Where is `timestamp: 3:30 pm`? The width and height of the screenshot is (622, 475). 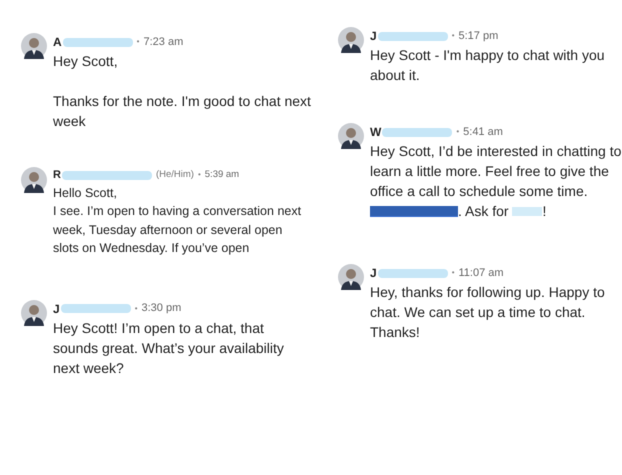
timestamp: 3:30 pm is located at coordinates (162, 308).